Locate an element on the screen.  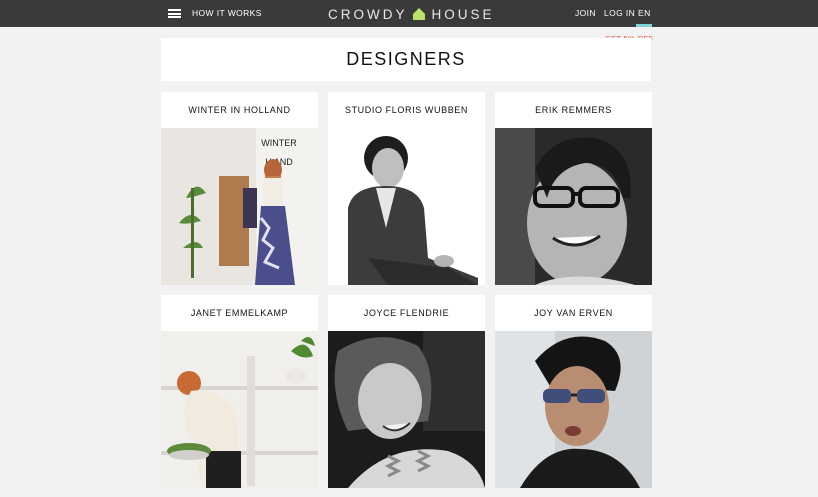
designer-card: JOY VAN ERVEN is located at coordinates (573, 391).